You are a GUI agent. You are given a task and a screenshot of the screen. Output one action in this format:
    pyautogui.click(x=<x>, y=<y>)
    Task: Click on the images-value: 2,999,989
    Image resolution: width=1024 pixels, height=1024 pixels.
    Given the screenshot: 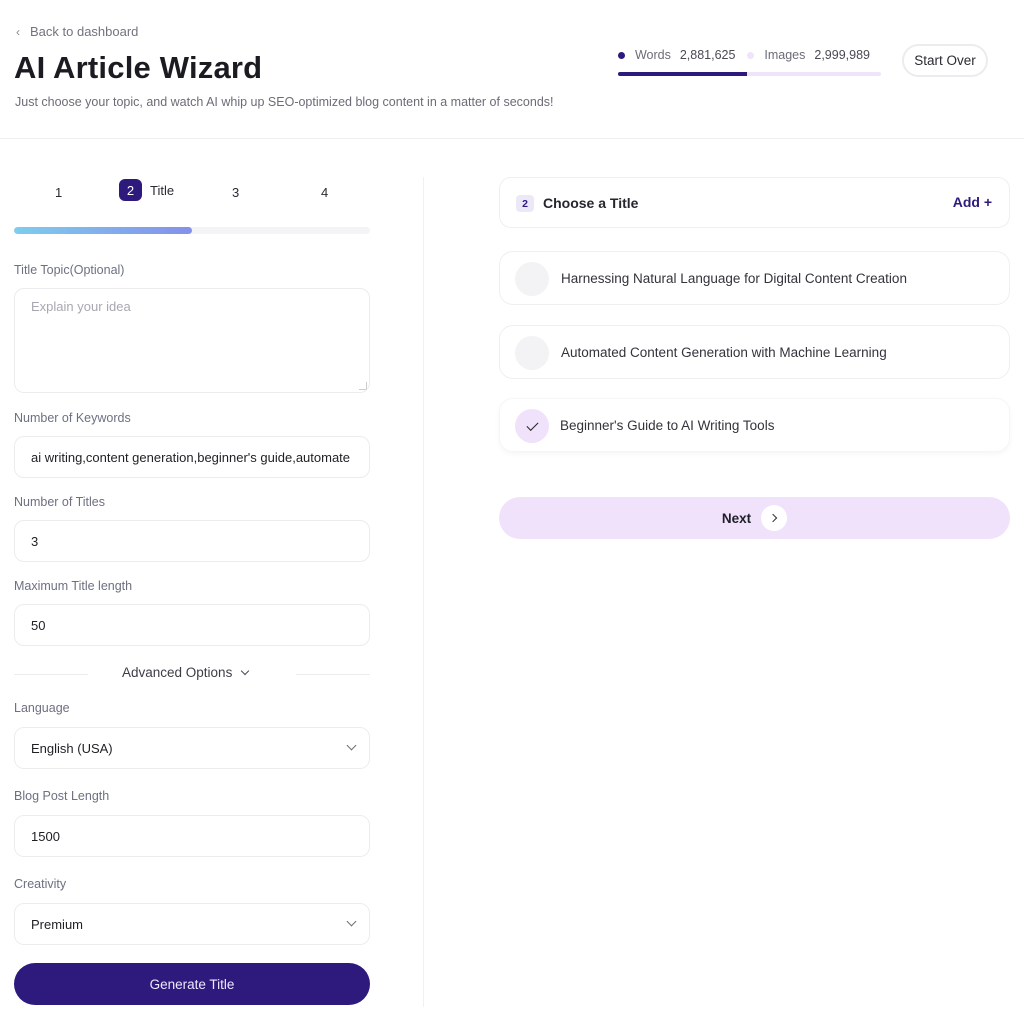 What is the action you would take?
    pyautogui.click(x=842, y=55)
    